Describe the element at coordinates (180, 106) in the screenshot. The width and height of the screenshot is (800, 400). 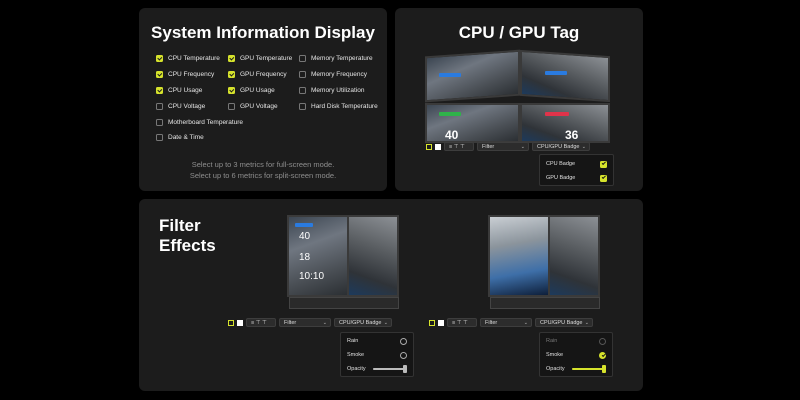
I see `checkbox-cpu-voltage: CPU Voltage` at that location.